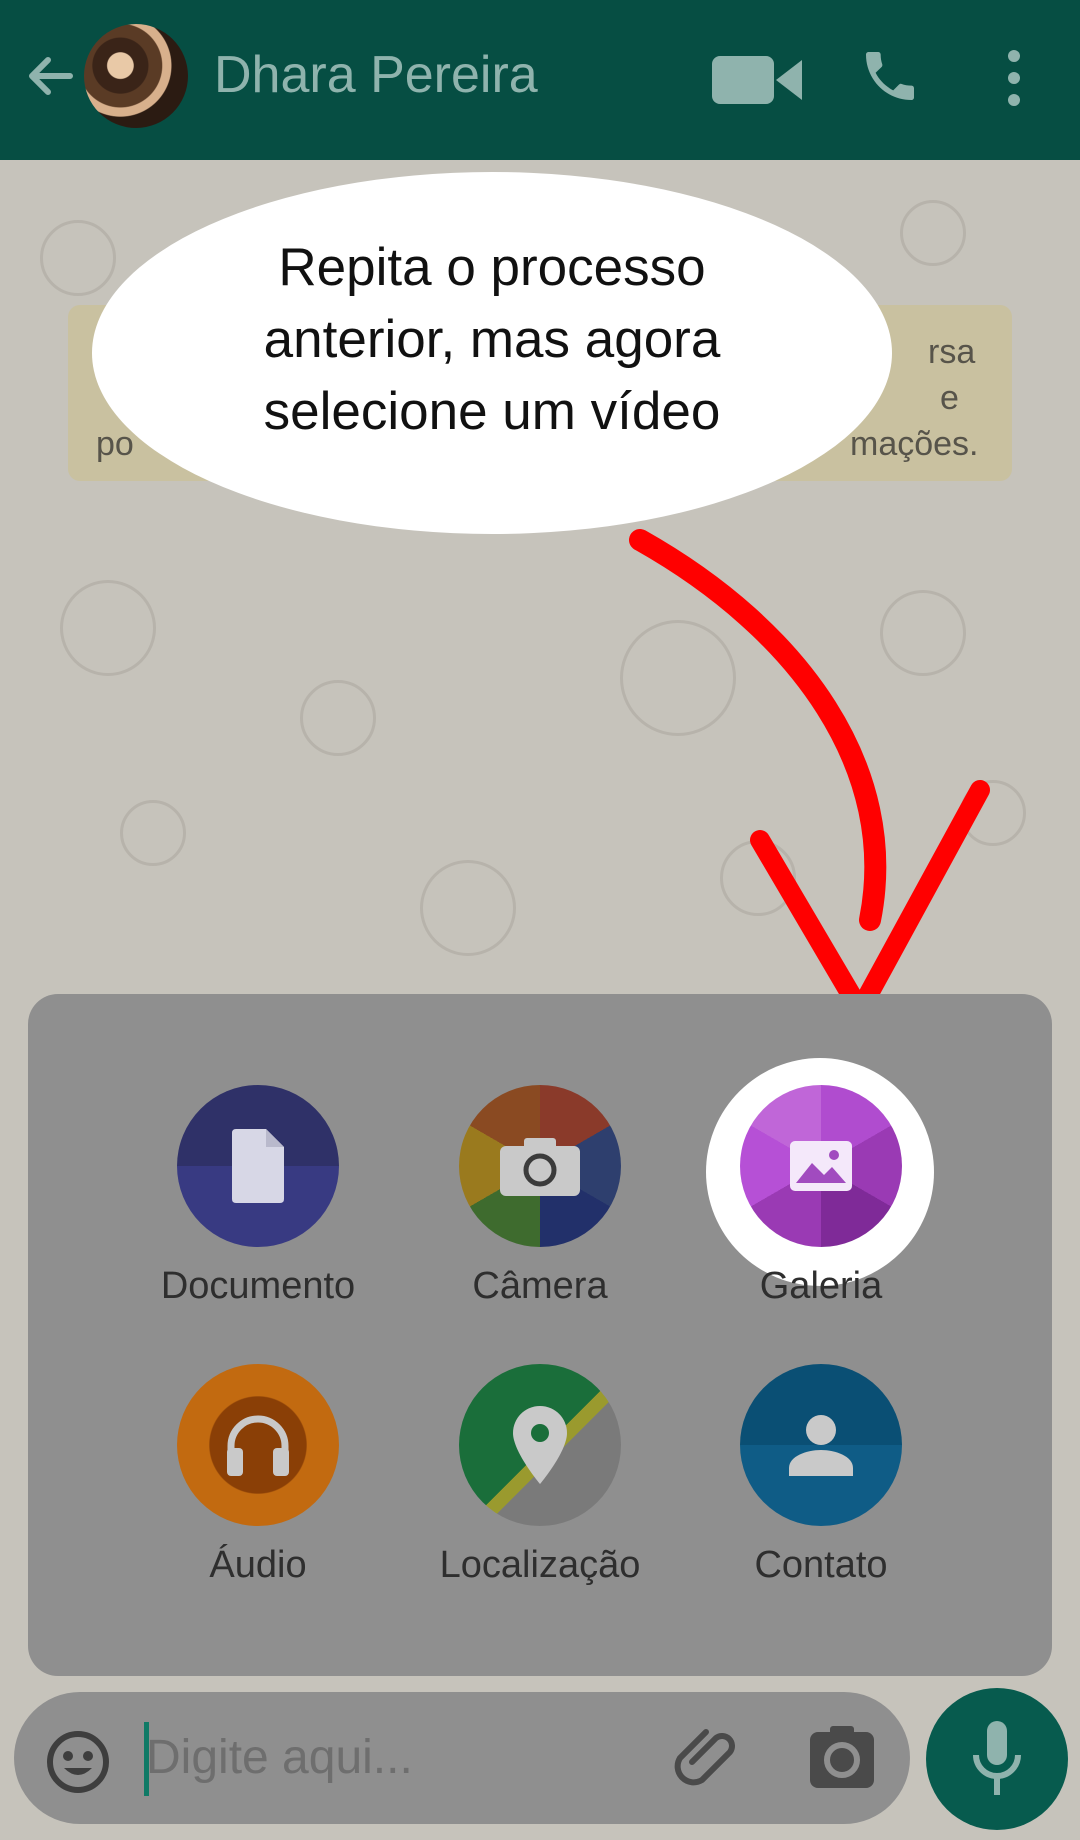  What do you see at coordinates (821, 1565) in the screenshot?
I see `attach-label: Contato` at bounding box center [821, 1565].